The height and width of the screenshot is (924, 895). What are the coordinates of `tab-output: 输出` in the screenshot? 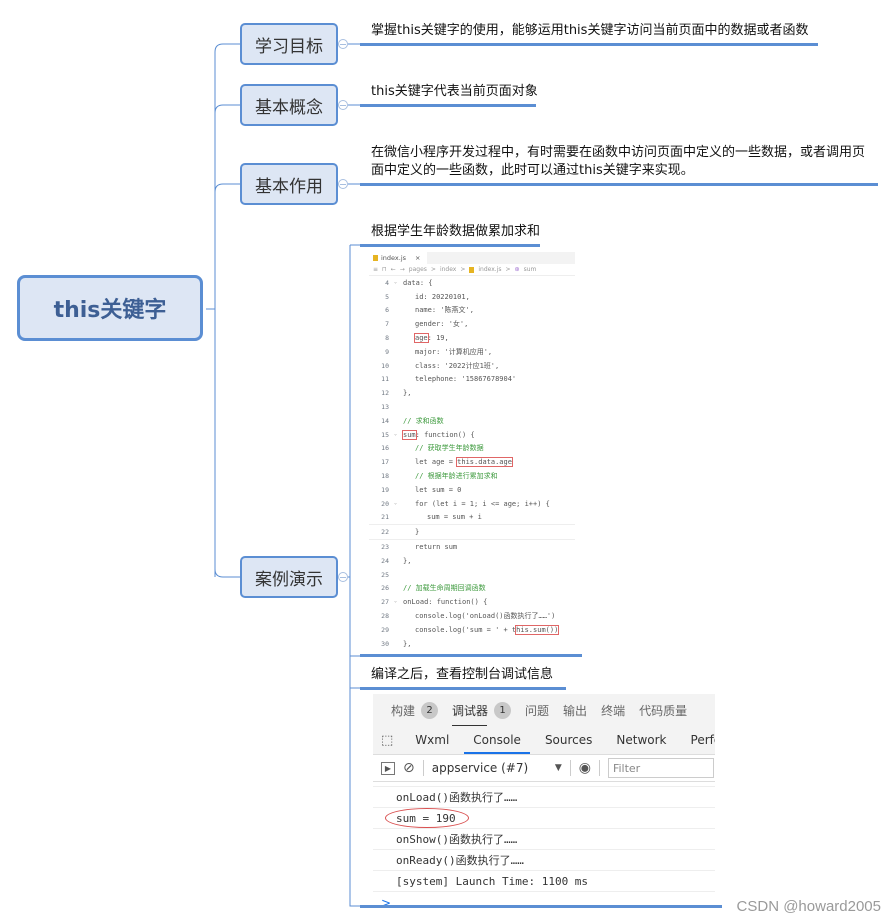 It's located at (575, 710).